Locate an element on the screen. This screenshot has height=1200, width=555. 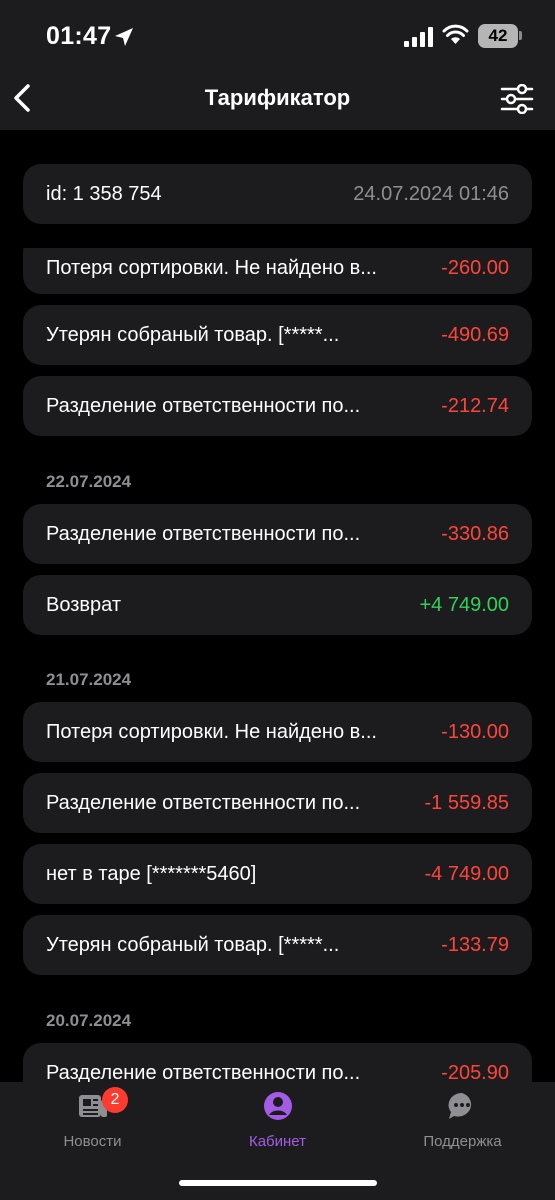
news-badge: 2 is located at coordinates (115, 1100).